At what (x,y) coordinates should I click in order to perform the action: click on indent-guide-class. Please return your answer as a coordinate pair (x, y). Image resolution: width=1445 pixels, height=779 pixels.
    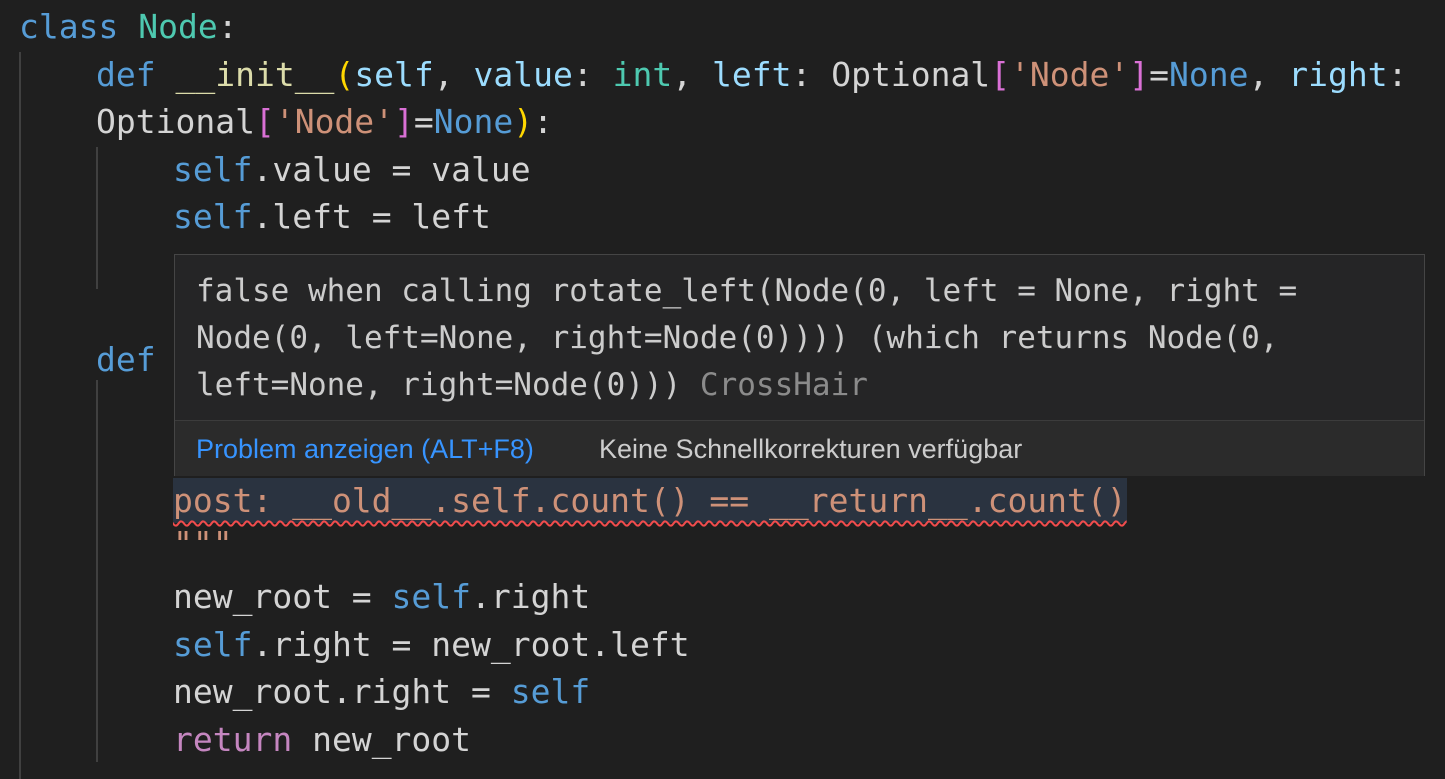
    Looking at the image, I should click on (20, 415).